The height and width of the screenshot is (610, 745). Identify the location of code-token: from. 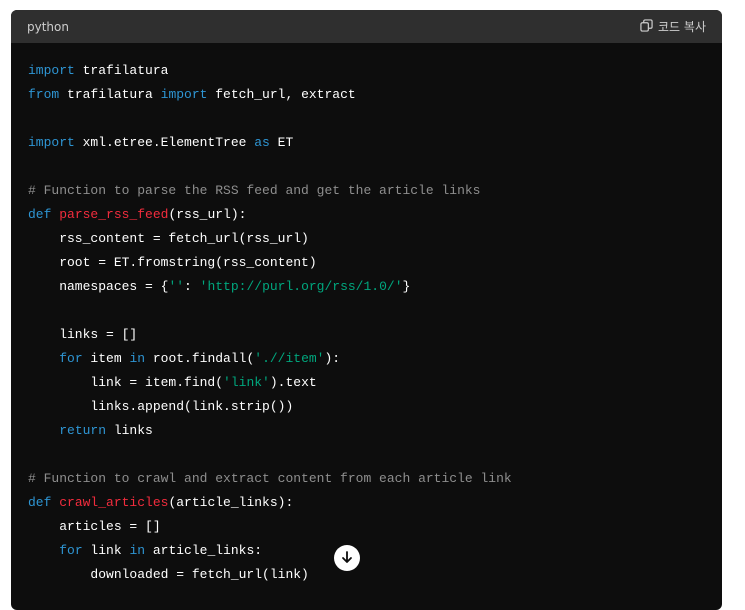
(44, 94).